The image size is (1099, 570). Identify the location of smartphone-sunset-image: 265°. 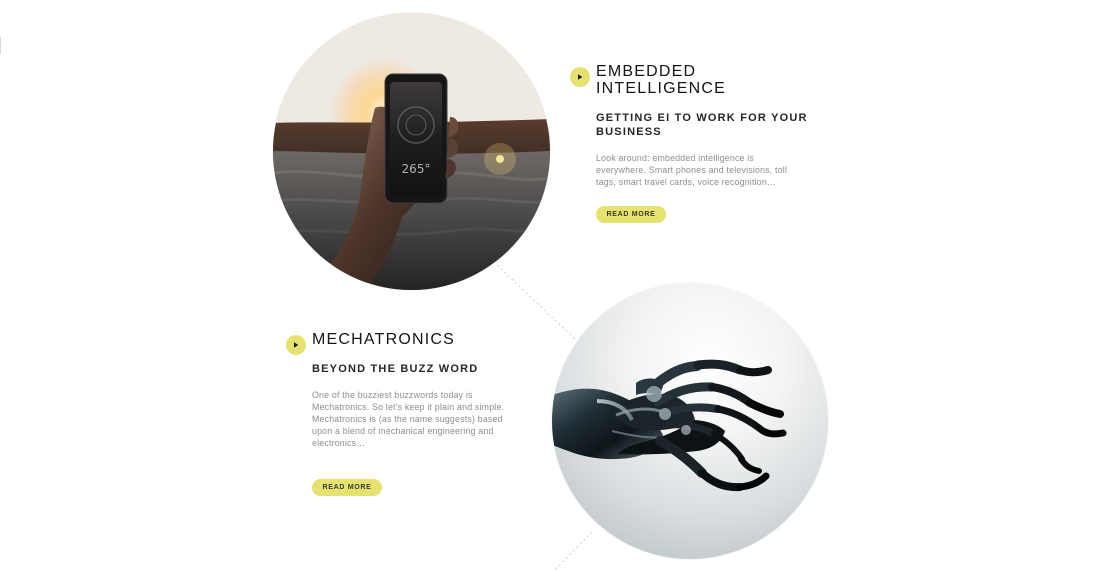
(411, 151).